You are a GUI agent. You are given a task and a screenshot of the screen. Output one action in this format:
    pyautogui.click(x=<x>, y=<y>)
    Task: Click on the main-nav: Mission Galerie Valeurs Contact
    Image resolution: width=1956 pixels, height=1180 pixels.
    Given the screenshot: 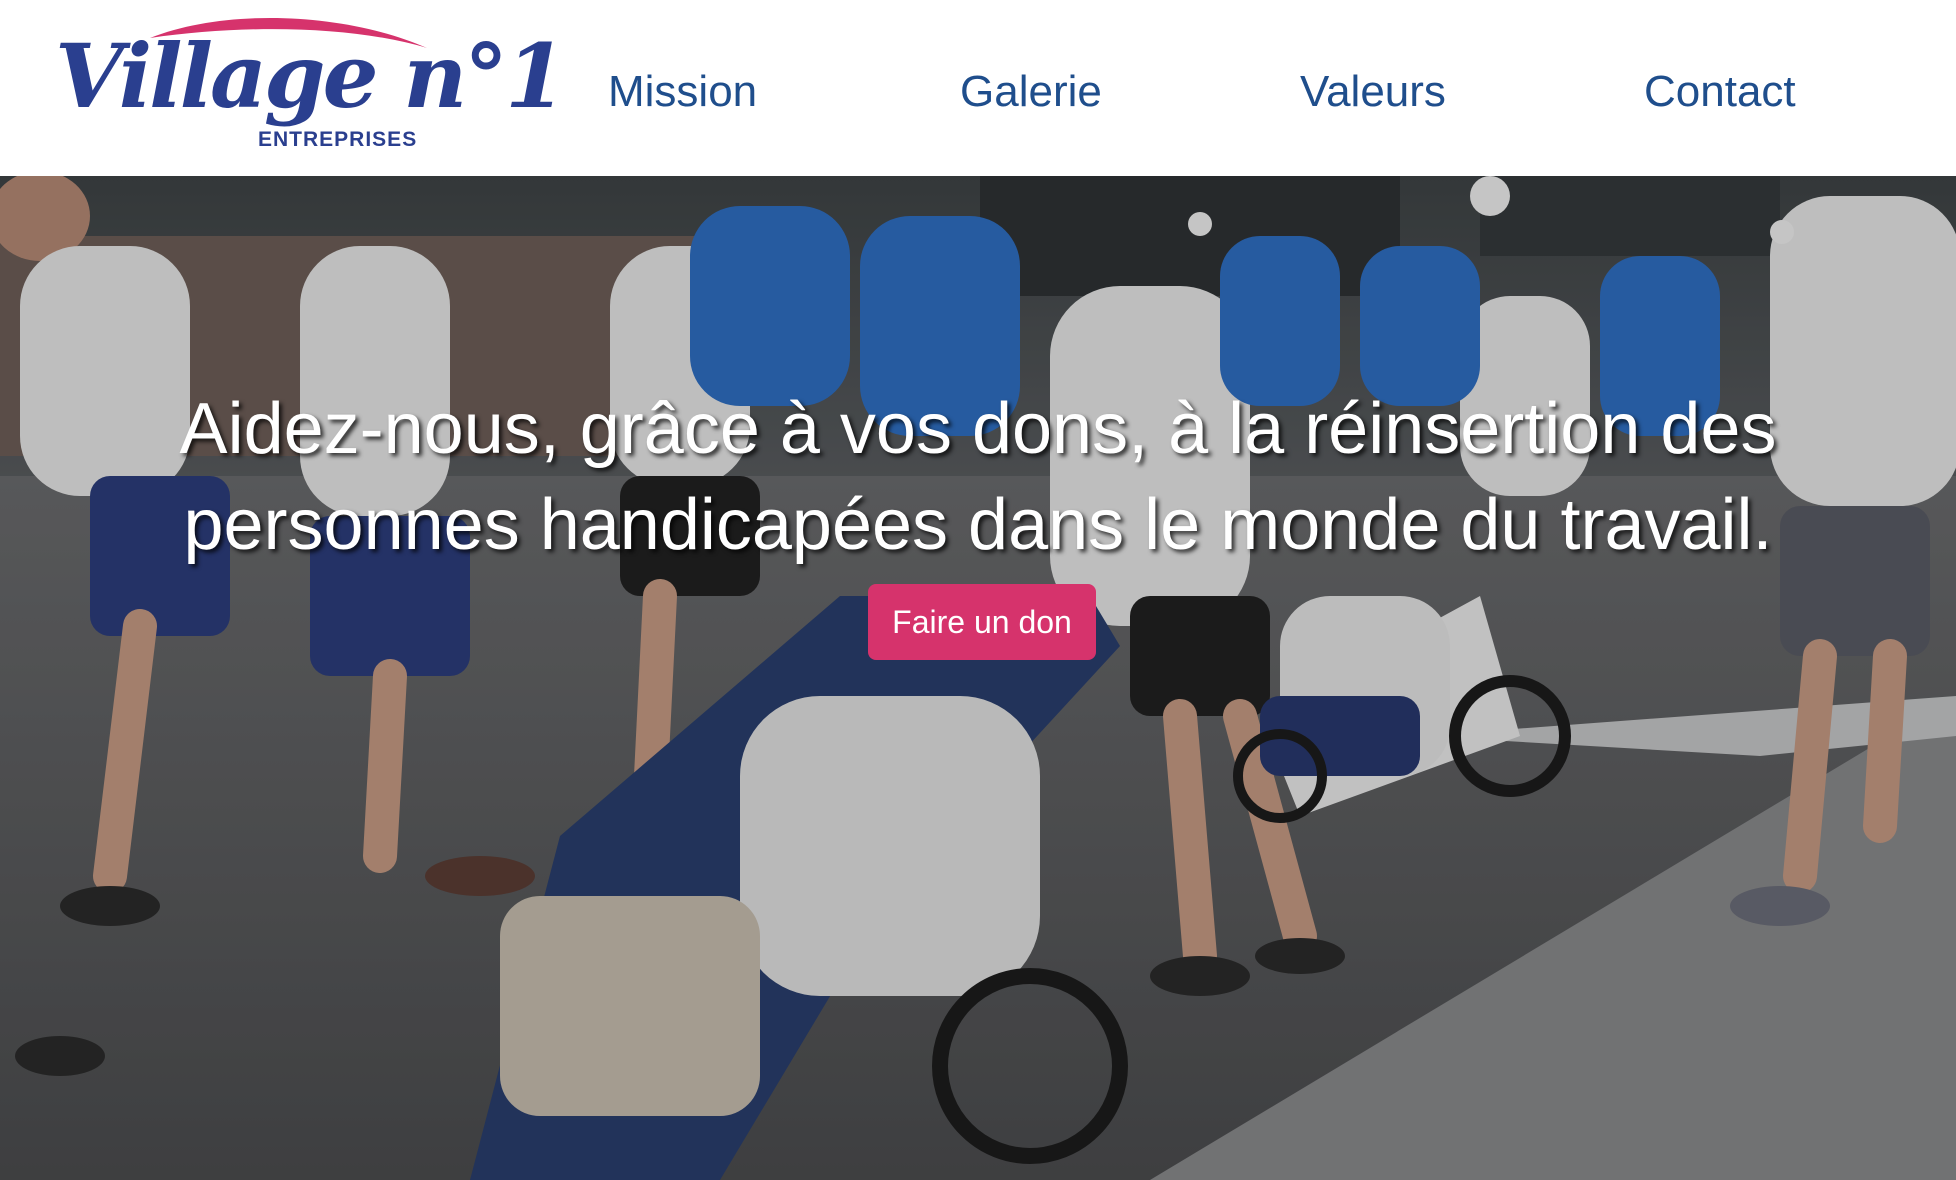 What is the action you would take?
    pyautogui.click(x=978, y=92)
    